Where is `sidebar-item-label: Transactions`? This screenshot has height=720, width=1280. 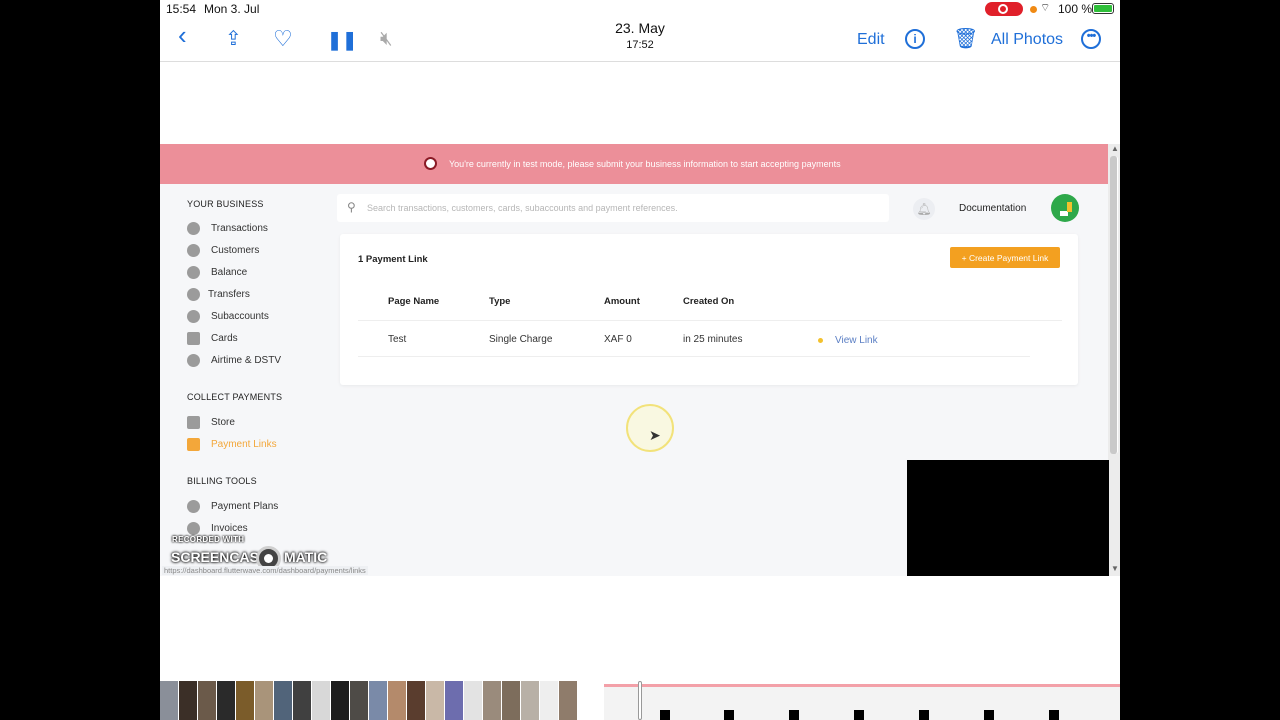 sidebar-item-label: Transactions is located at coordinates (239, 228).